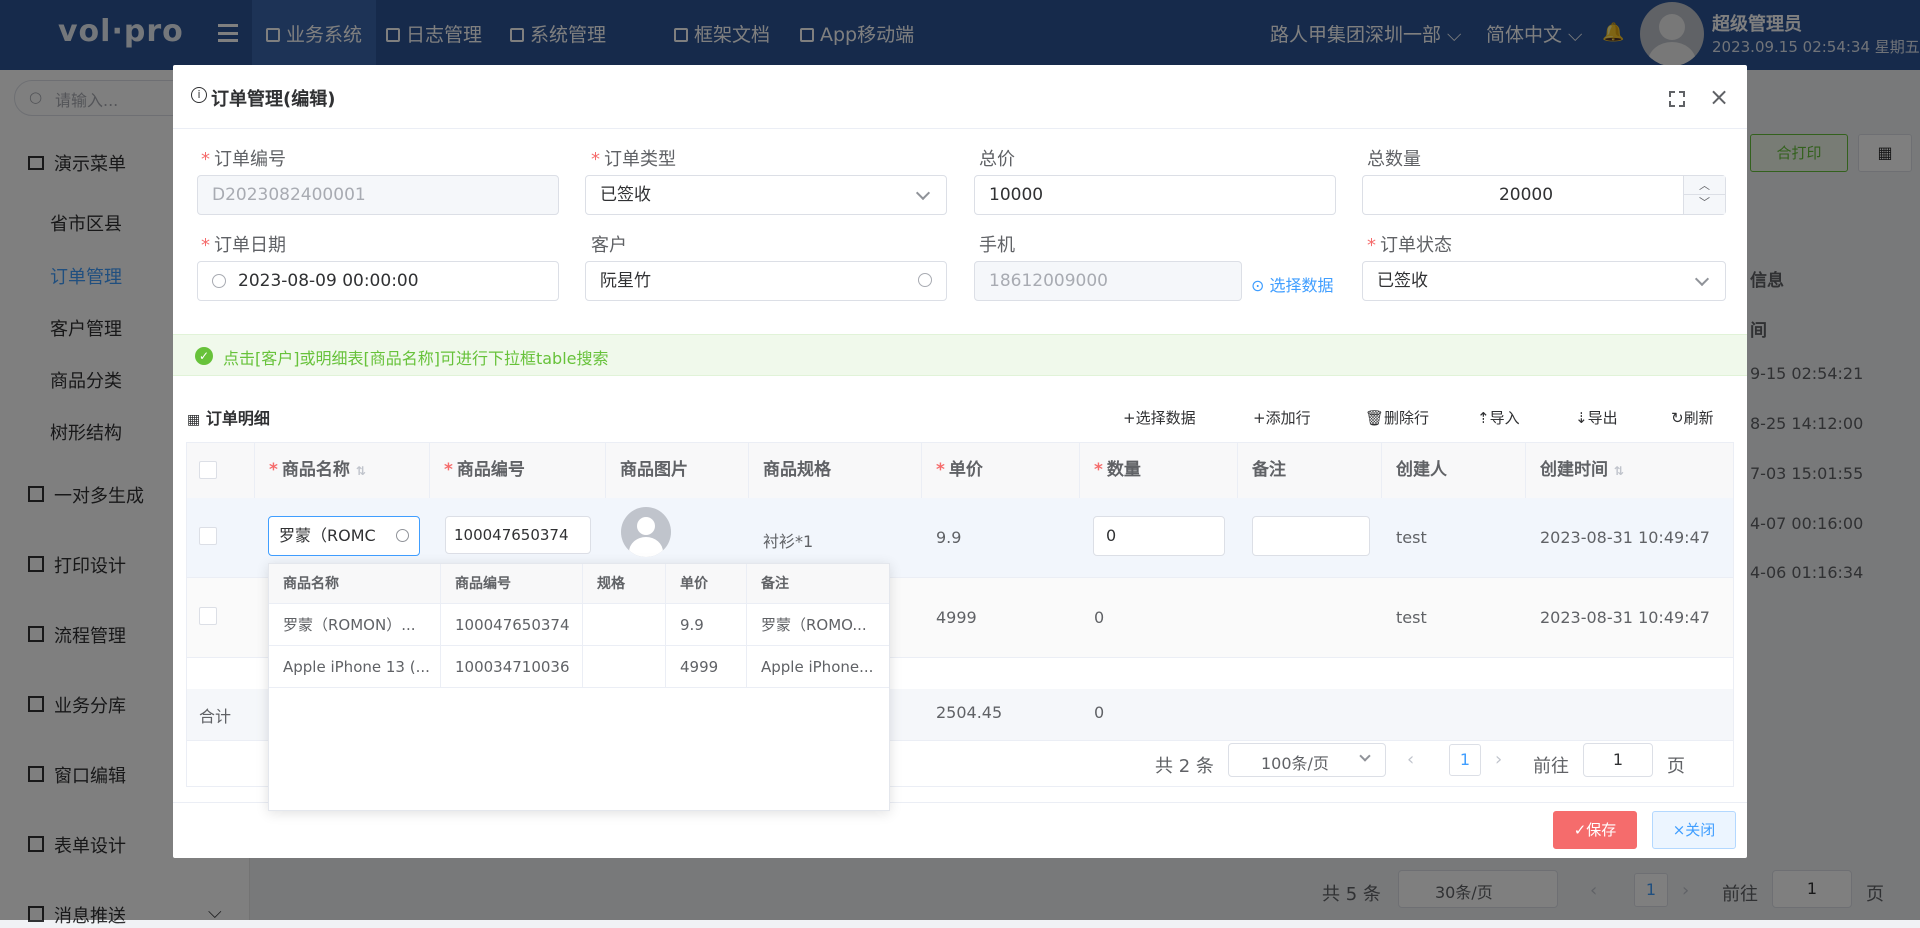  What do you see at coordinates (1704, 185) in the screenshot?
I see `chevron-up-icon: ︿` at bounding box center [1704, 185].